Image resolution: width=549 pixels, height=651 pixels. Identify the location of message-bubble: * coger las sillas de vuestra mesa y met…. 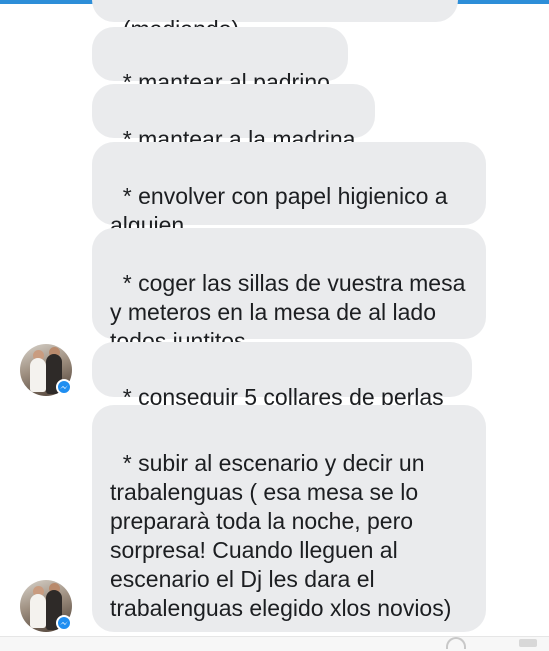
(289, 291).